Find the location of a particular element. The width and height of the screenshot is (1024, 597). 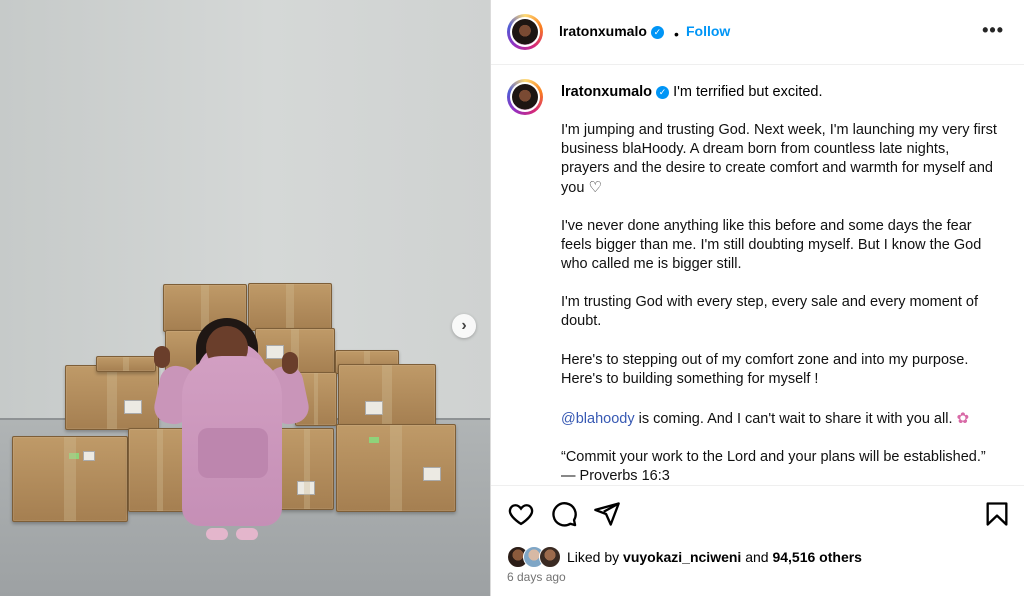

username-text: lratonxumalo is located at coordinates (603, 31).